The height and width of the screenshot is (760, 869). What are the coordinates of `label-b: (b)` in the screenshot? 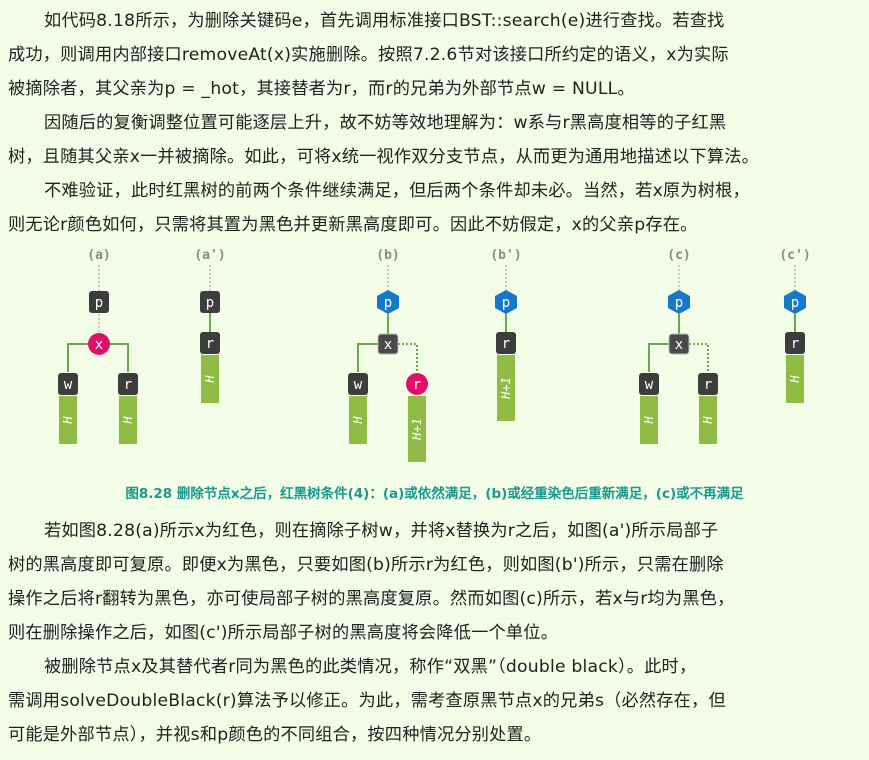 It's located at (387, 255).